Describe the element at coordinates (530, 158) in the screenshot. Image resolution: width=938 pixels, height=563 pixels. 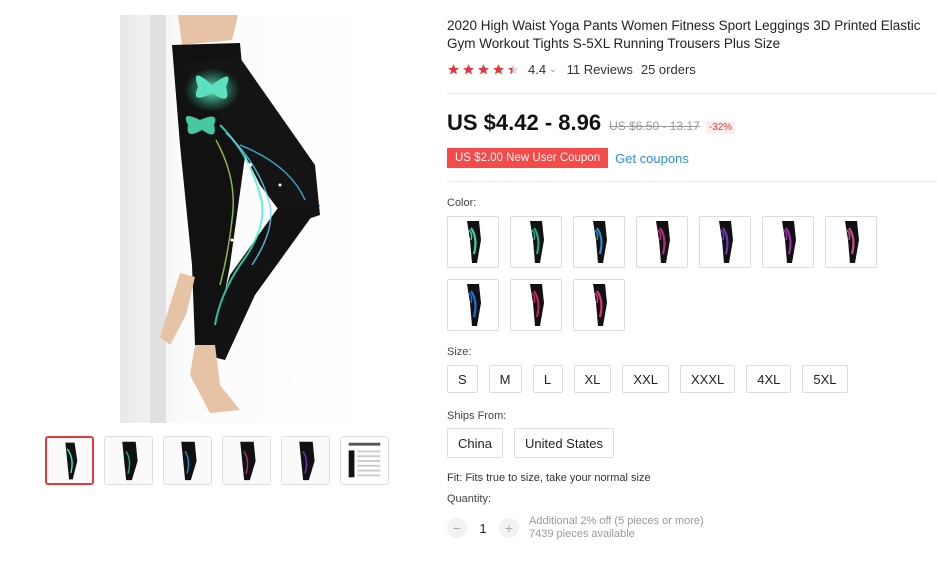
I see `new-user-coupon: US $2.00 New User Coupon` at that location.